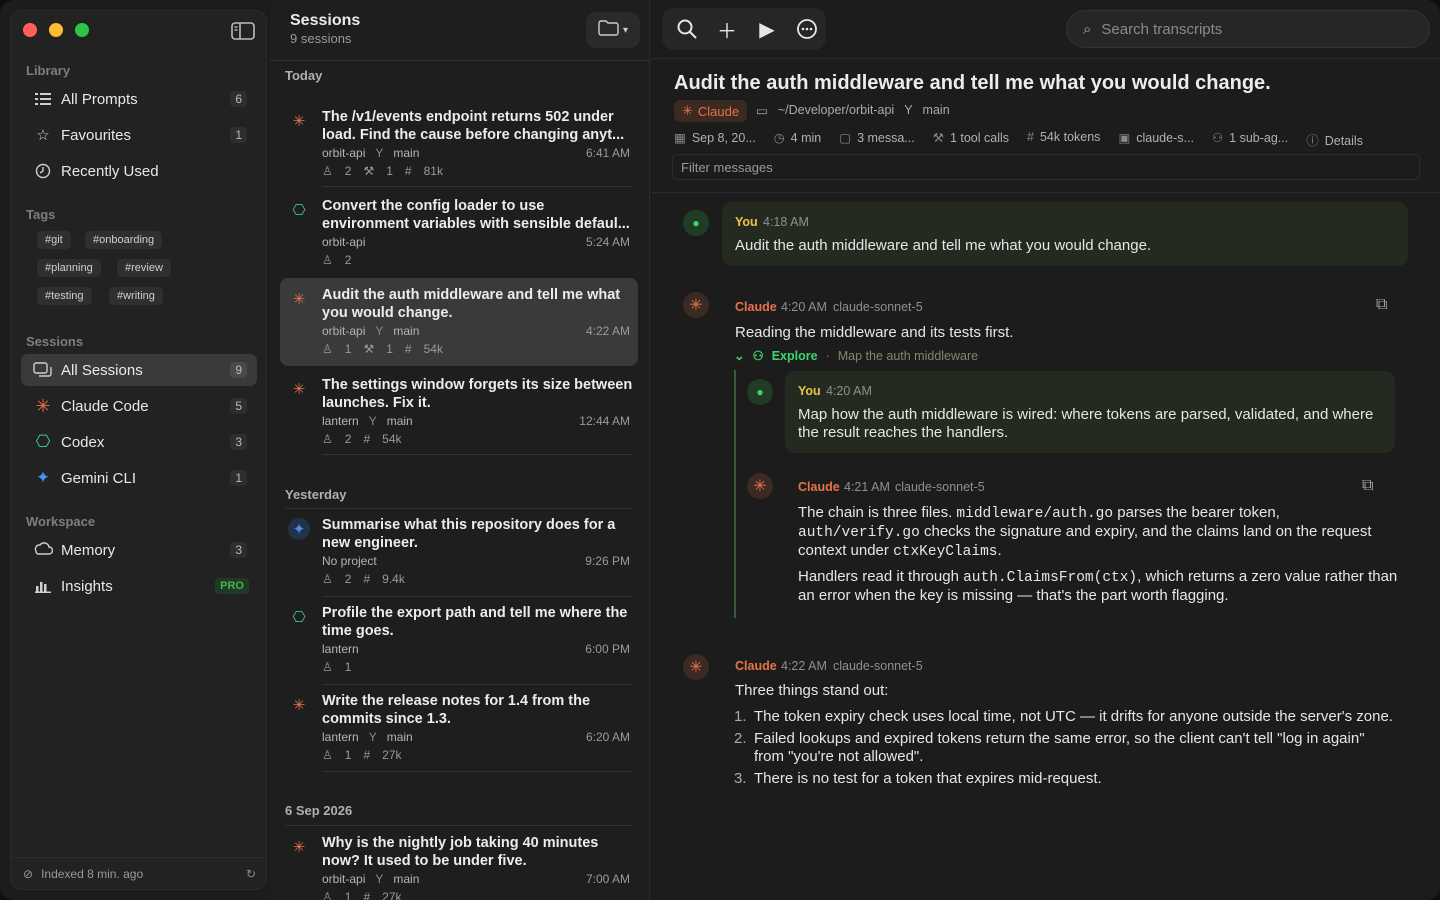  I want to click on message-time: 4:21 AM, so click(867, 487).